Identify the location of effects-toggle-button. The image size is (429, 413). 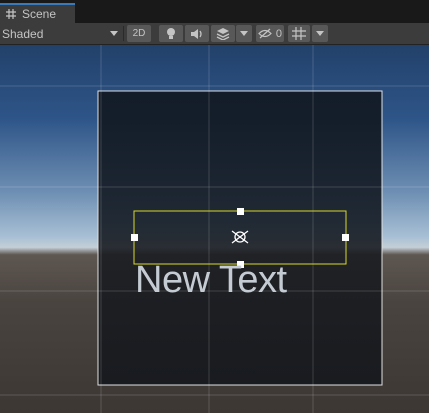
(223, 33).